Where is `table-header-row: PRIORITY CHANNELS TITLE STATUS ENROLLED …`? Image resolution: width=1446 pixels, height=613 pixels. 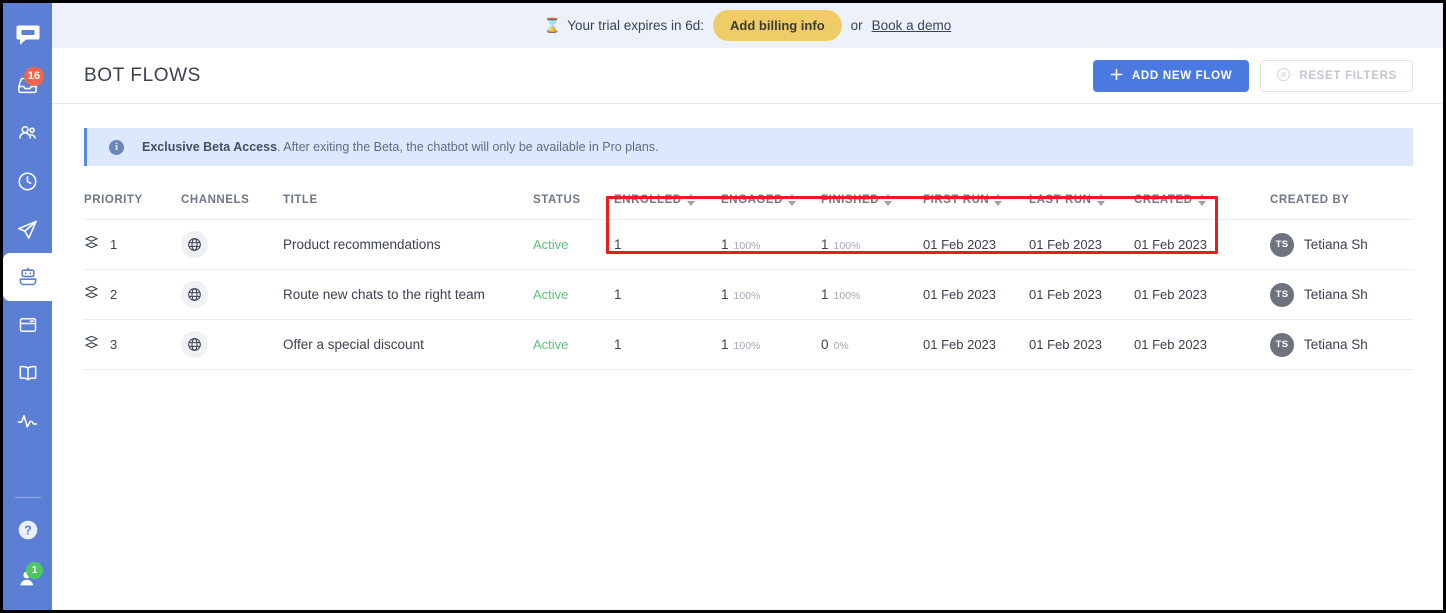 table-header-row: PRIORITY CHANNELS TITLE STATUS ENROLLED … is located at coordinates (748, 207).